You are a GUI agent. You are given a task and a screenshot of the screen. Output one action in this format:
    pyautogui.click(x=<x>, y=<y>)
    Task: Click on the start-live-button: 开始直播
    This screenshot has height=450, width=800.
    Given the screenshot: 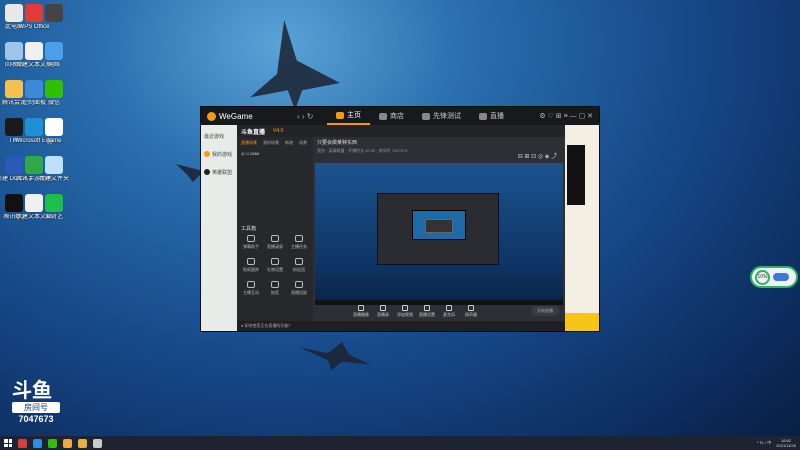 What is the action you would take?
    pyautogui.click(x=545, y=311)
    